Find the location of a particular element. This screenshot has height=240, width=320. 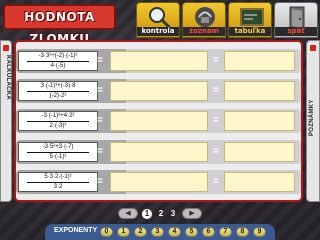

page-2-button: 2 is located at coordinates (161, 214).